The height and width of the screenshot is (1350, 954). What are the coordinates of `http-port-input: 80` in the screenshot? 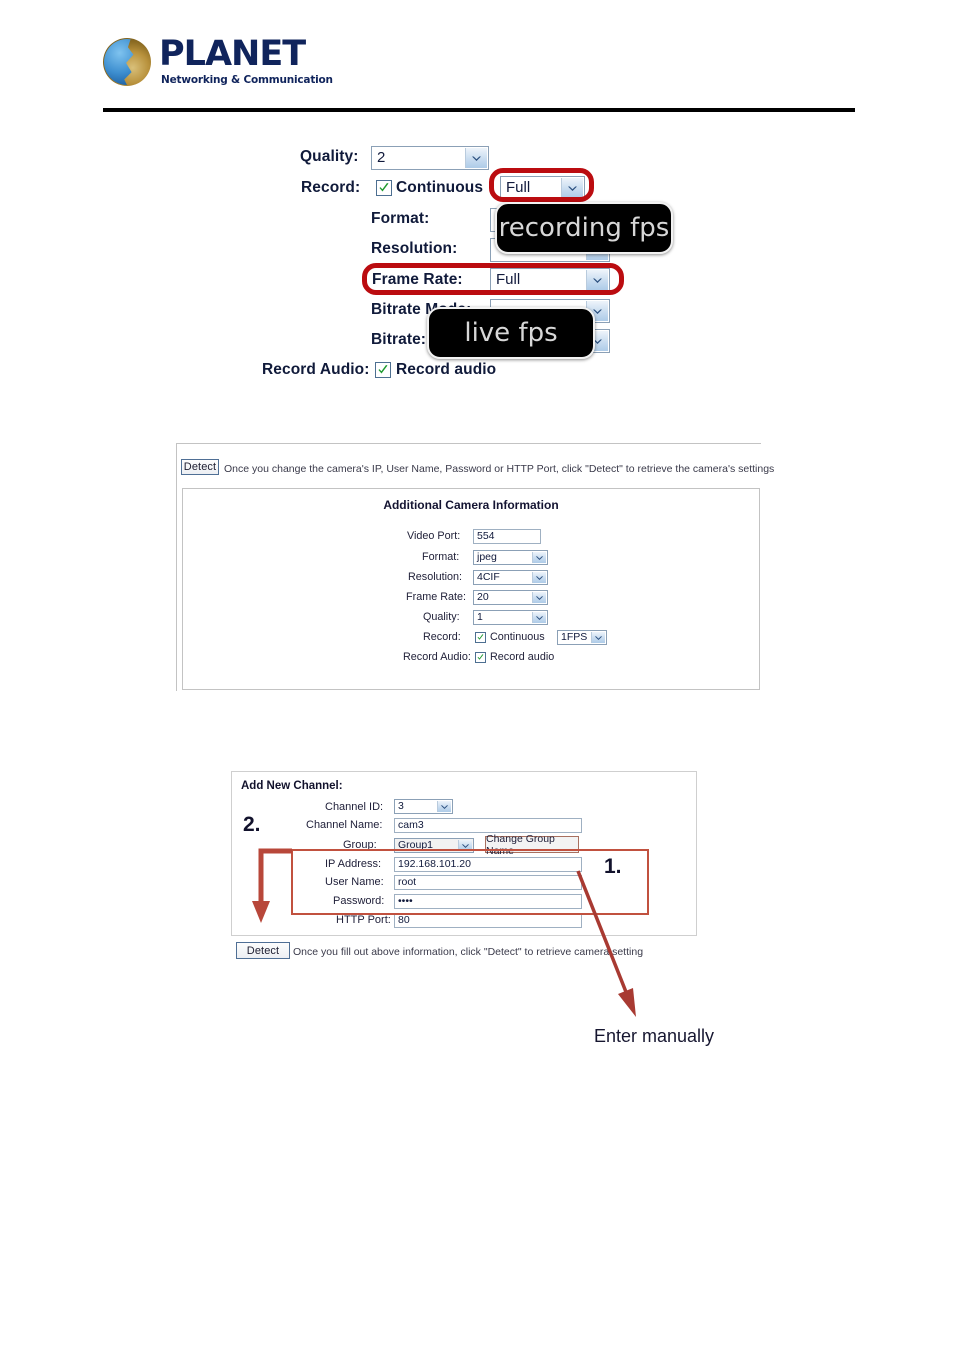 It's located at (488, 920).